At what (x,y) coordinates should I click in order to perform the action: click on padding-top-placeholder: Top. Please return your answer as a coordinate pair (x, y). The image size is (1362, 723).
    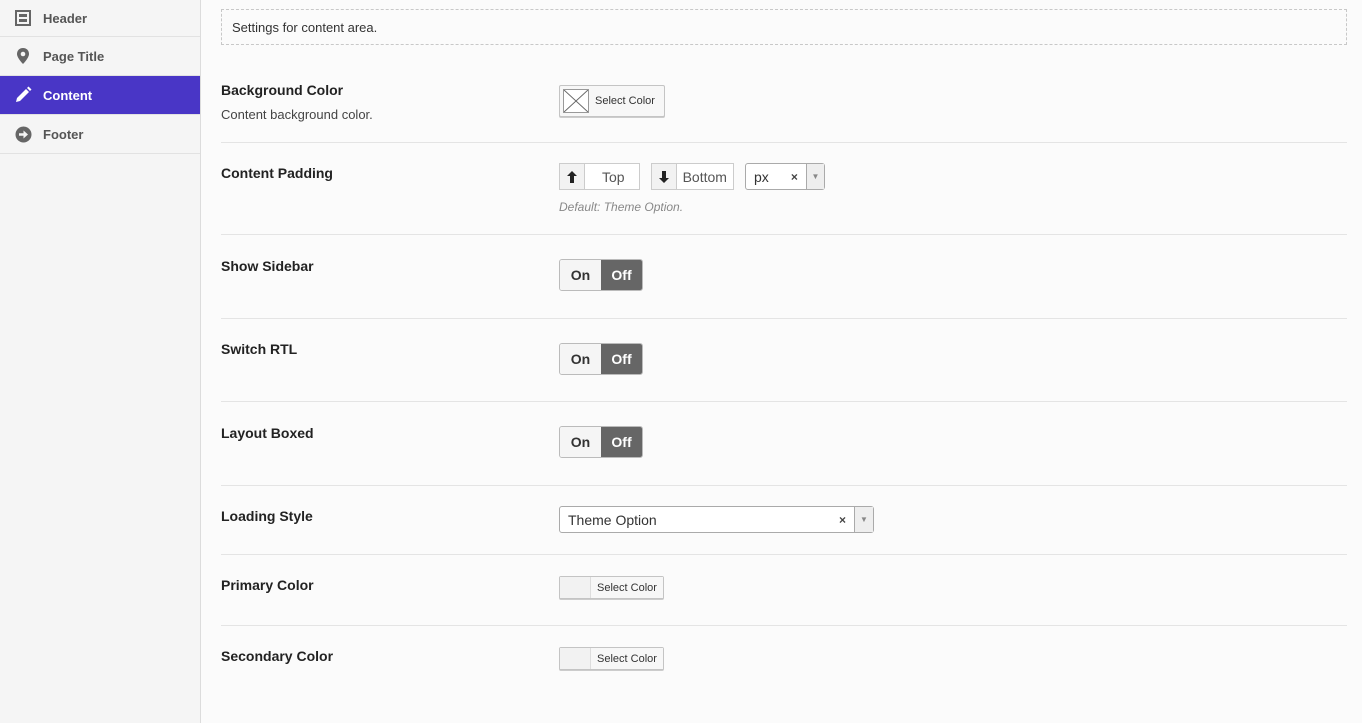
    Looking at the image, I should click on (613, 176).